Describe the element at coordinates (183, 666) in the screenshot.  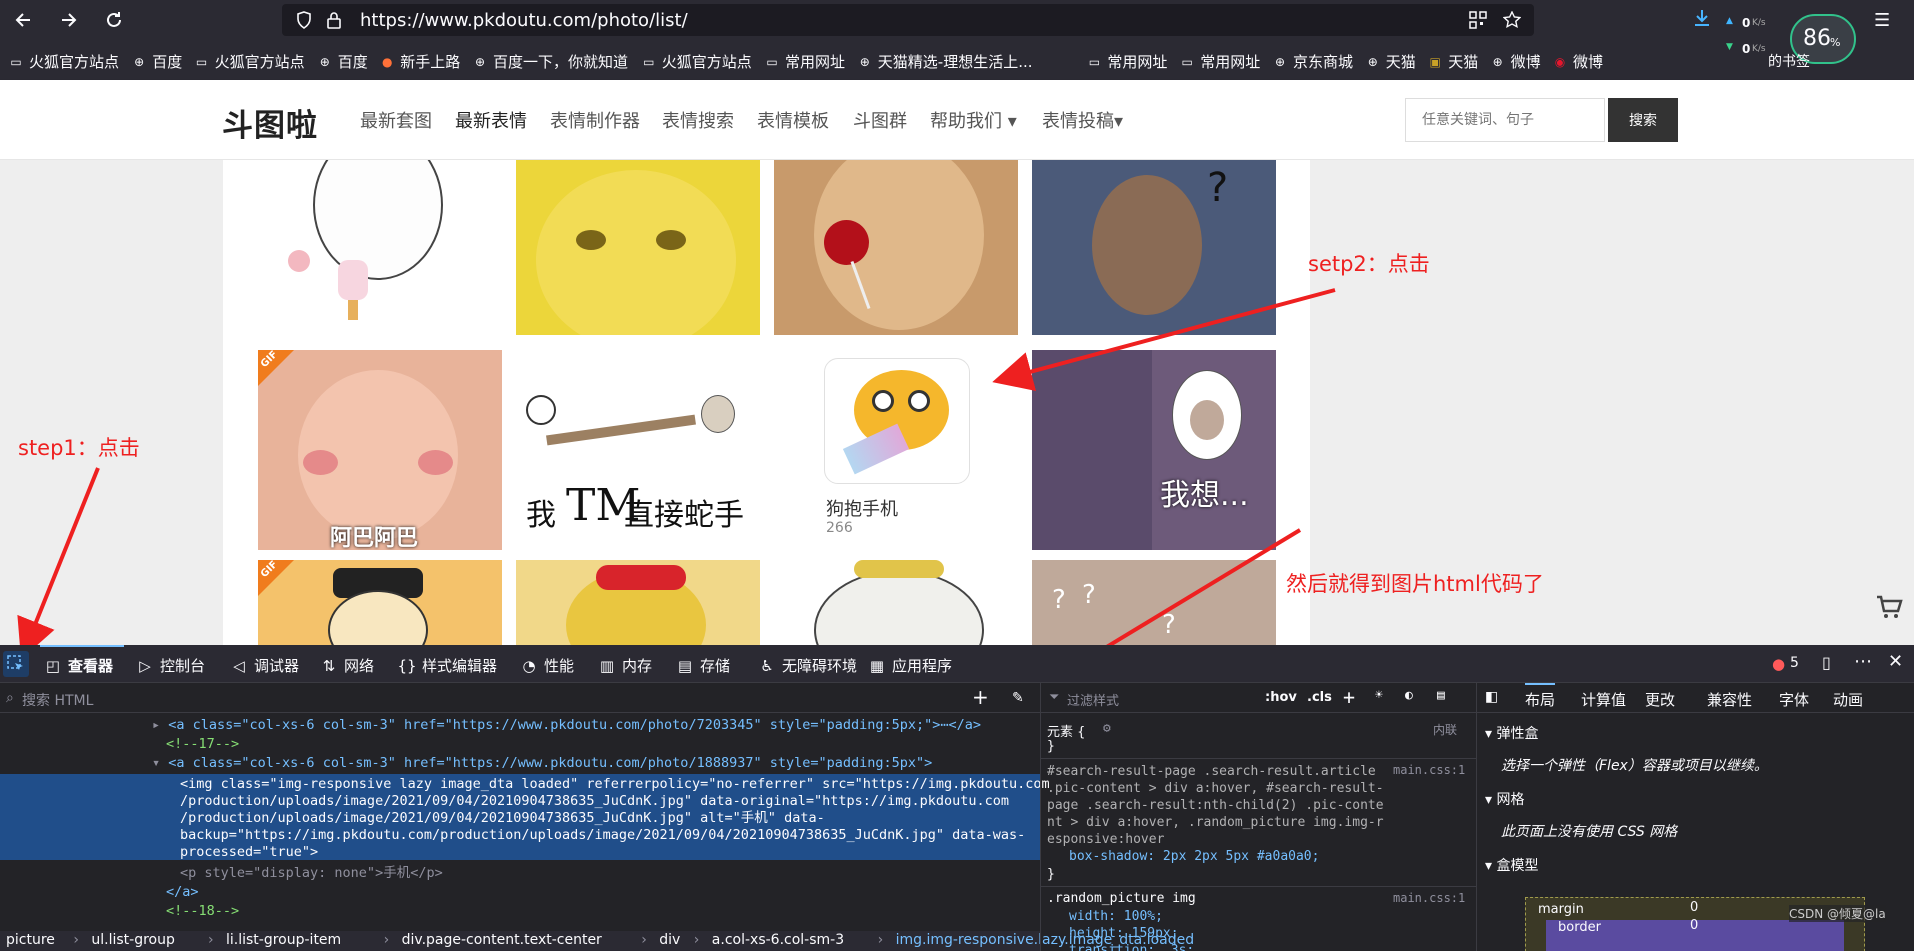
I see `devtools-tab-label: 控制台` at that location.